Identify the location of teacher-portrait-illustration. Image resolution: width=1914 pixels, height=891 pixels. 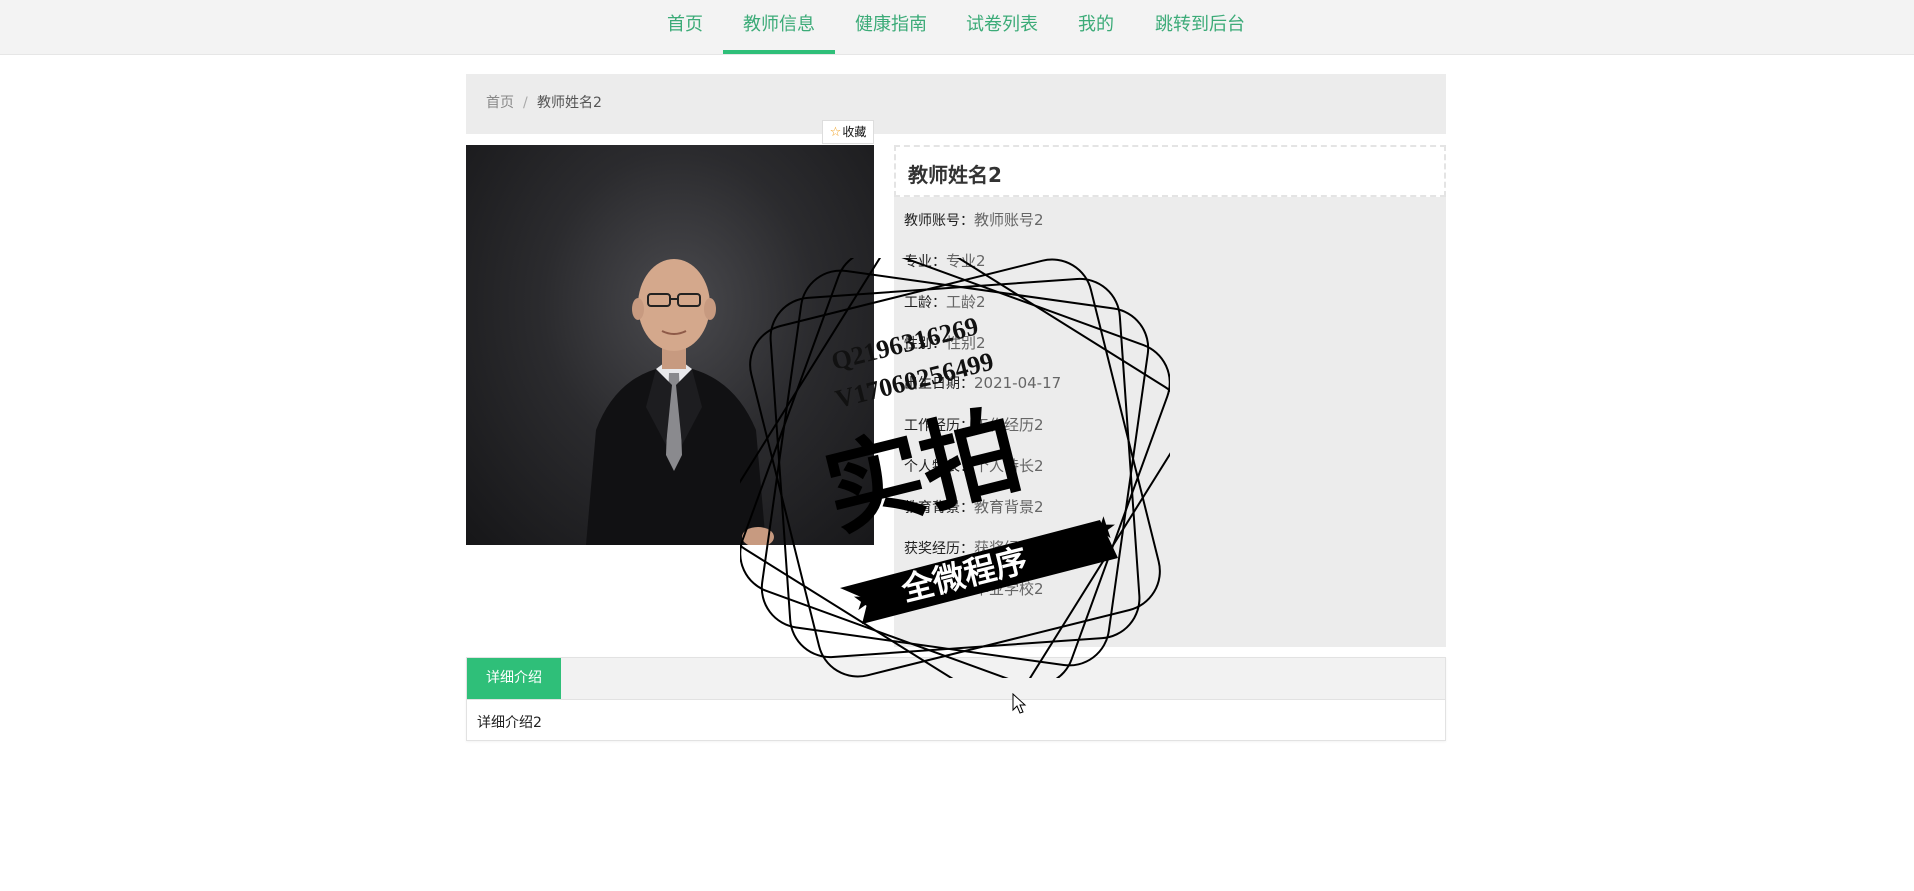
(680, 402).